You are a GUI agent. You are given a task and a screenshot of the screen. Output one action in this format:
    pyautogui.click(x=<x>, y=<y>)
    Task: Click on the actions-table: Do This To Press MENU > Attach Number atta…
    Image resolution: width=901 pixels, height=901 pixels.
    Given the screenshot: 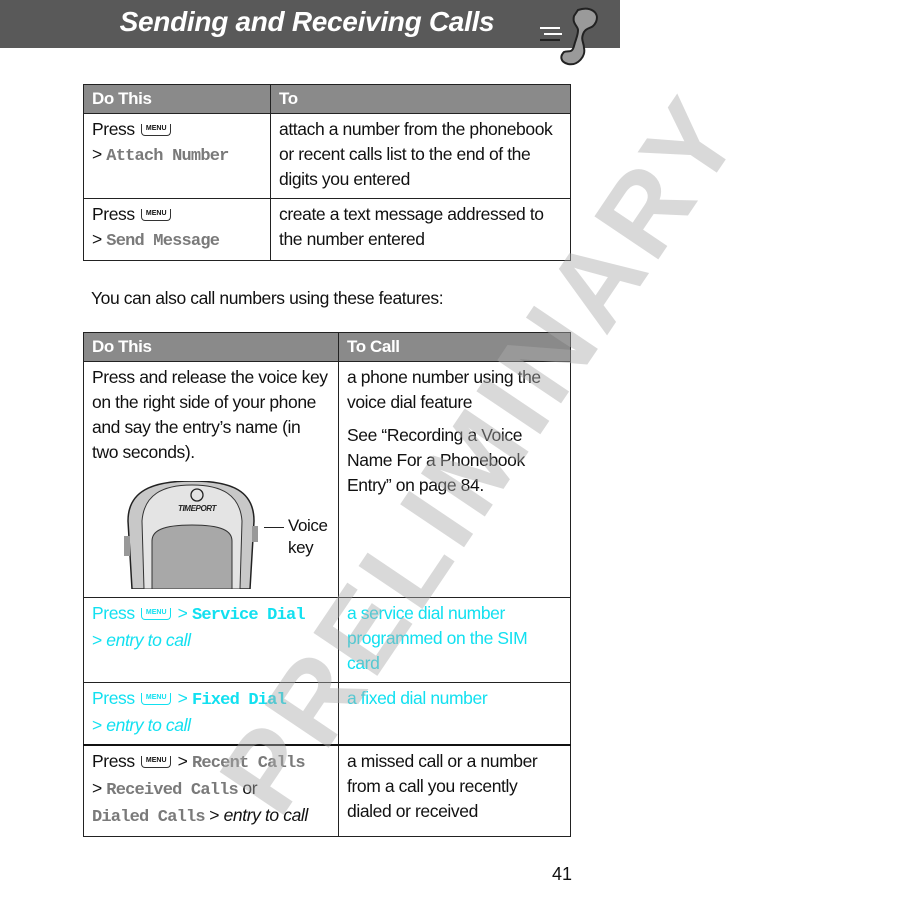 What is the action you would take?
    pyautogui.click(x=327, y=172)
    